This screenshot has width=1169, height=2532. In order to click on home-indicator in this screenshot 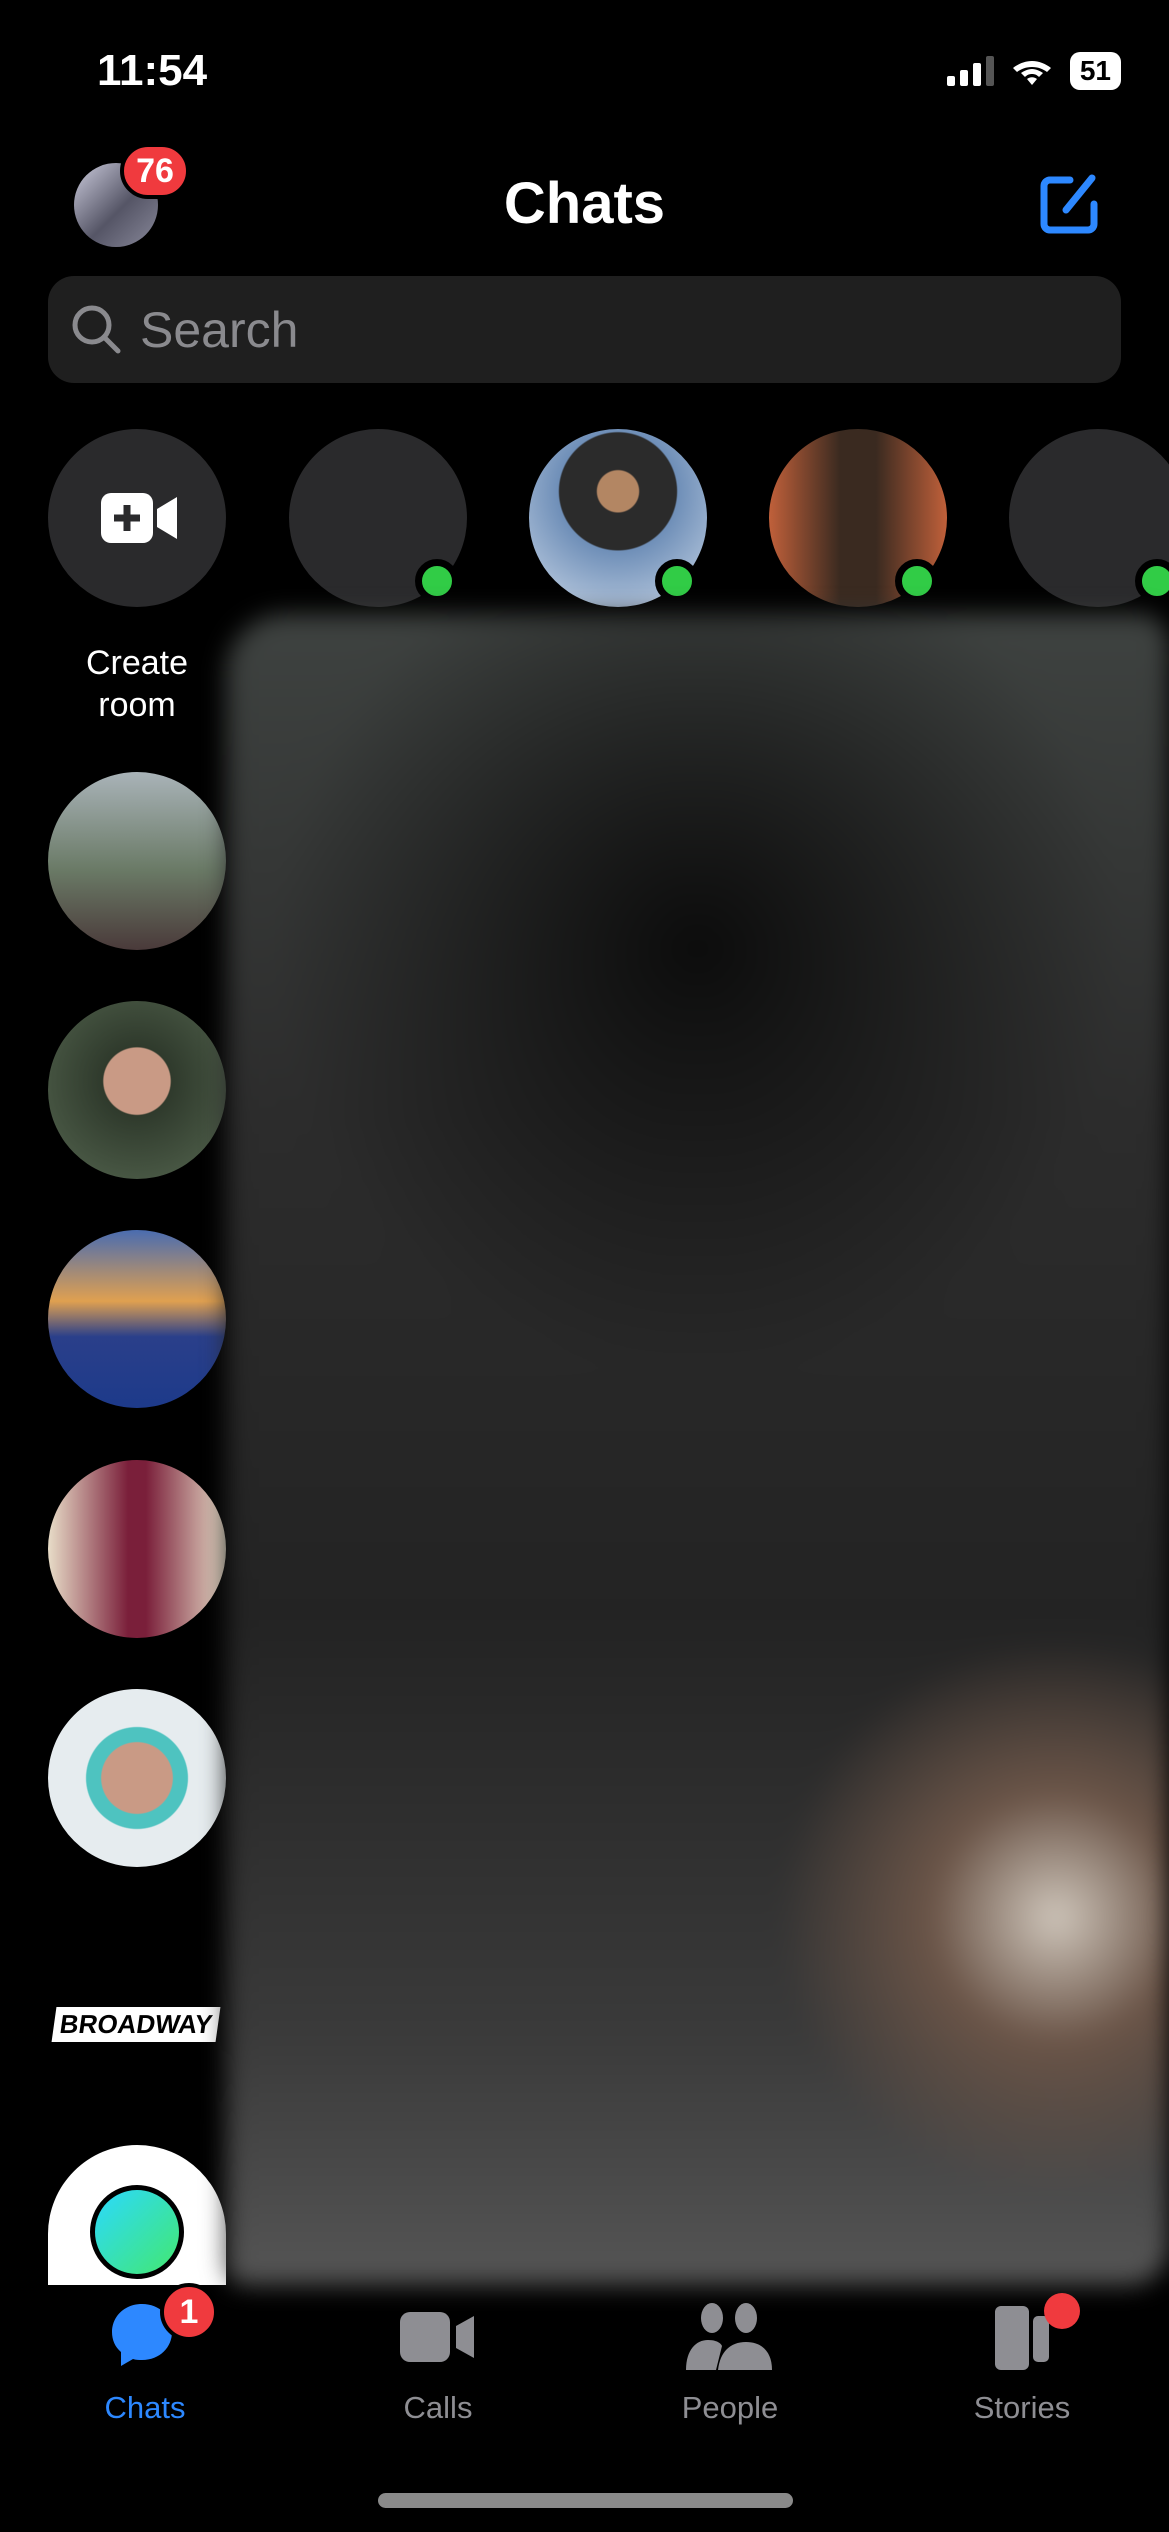, I will do `click(585, 2500)`.